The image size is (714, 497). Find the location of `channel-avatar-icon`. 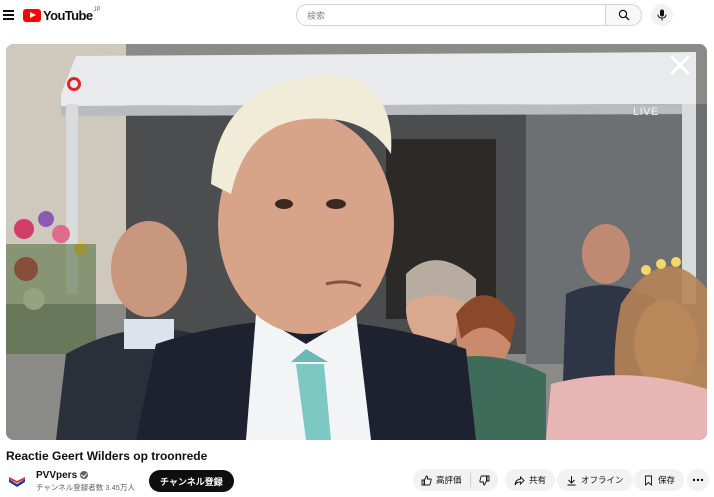

channel-avatar-icon is located at coordinates (17, 482).